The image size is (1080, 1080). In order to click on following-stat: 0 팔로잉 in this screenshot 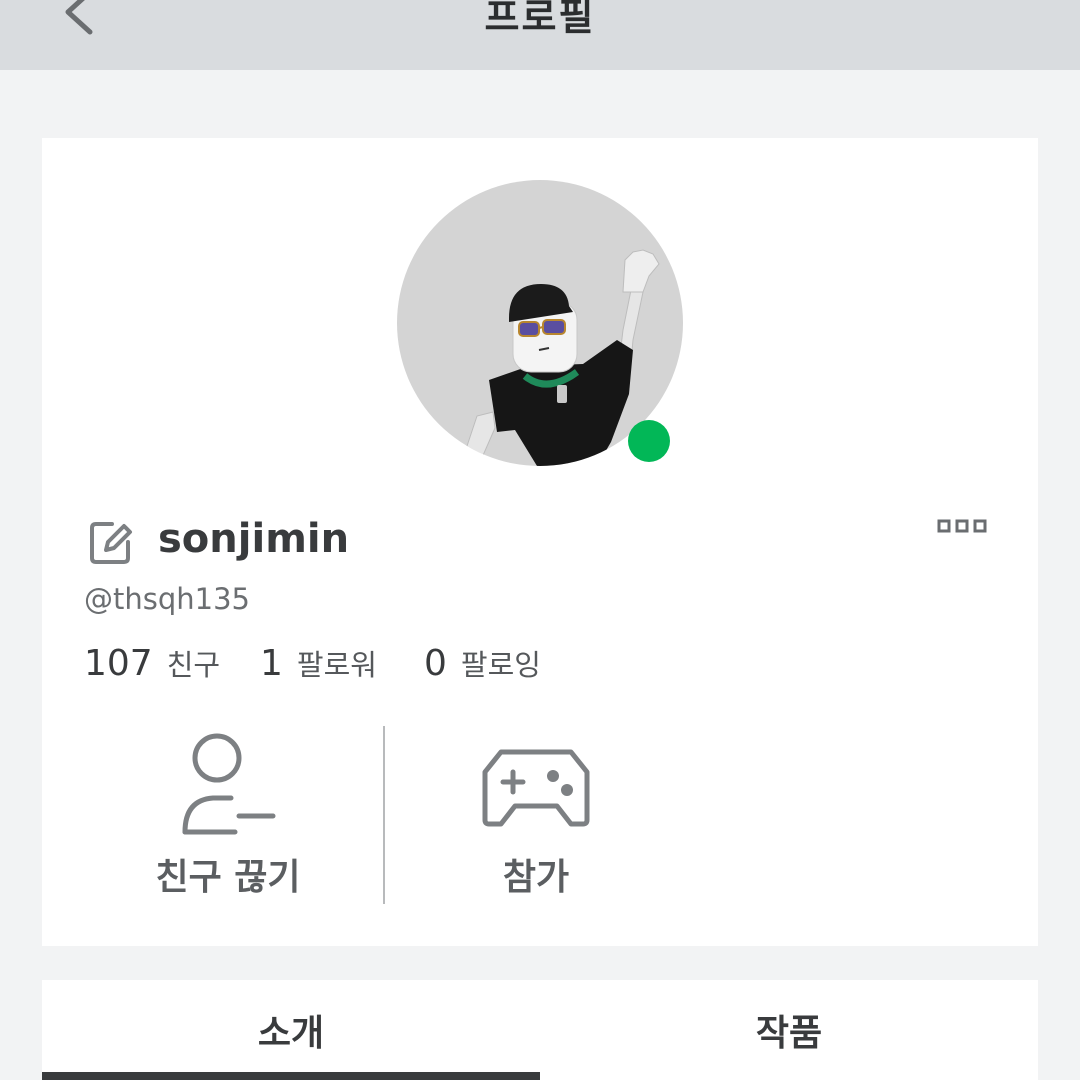, I will do `click(482, 663)`.